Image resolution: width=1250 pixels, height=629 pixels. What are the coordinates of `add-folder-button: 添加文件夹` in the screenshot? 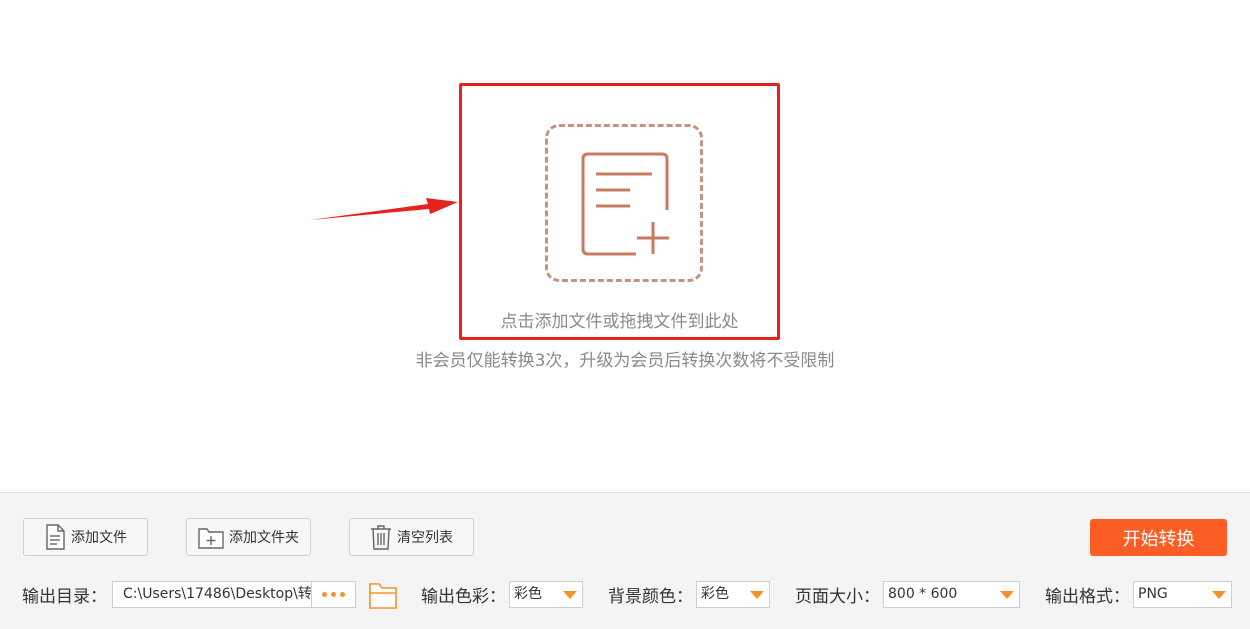 It's located at (248, 537).